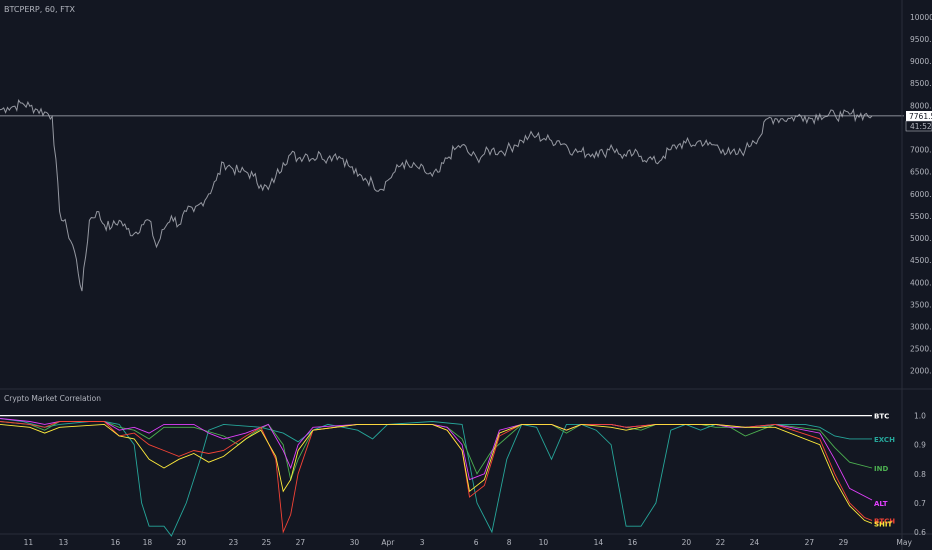 This screenshot has height=550, width=932. I want to click on time-tick-label: 14, so click(599, 542).